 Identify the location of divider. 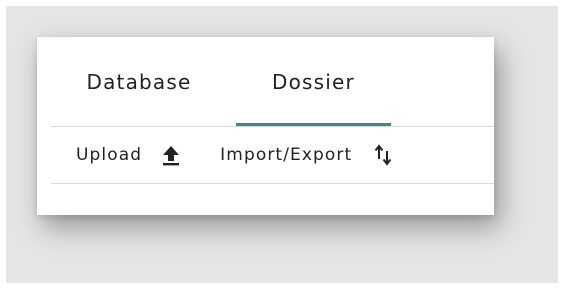
(272, 183).